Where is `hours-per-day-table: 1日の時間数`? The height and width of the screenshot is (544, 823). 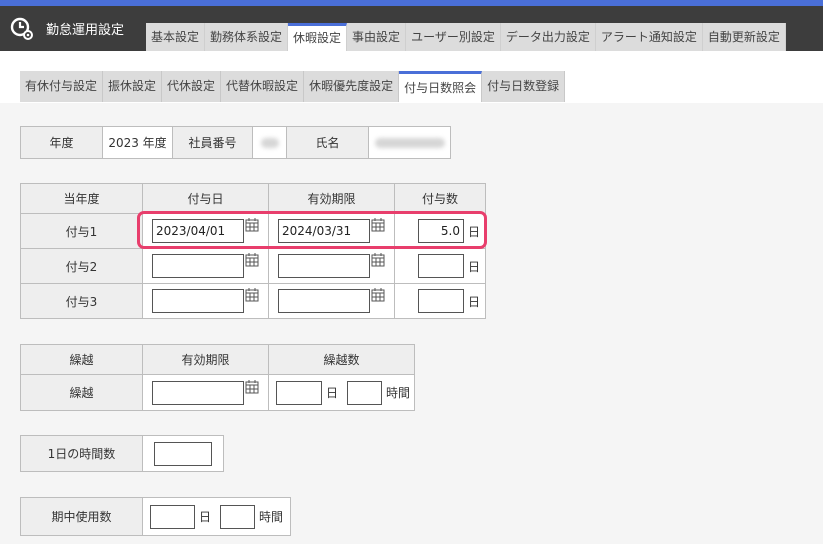
hours-per-day-table: 1日の時間数 is located at coordinates (122, 453).